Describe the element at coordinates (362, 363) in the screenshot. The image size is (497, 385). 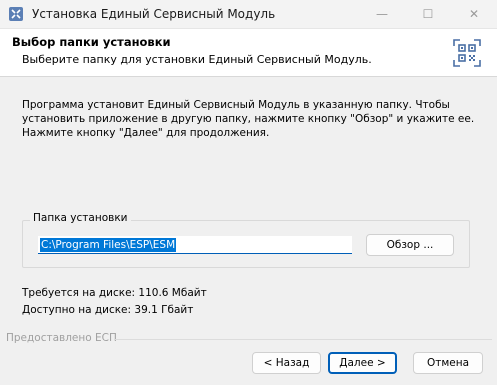
I see `next-button: Далее >` at that location.